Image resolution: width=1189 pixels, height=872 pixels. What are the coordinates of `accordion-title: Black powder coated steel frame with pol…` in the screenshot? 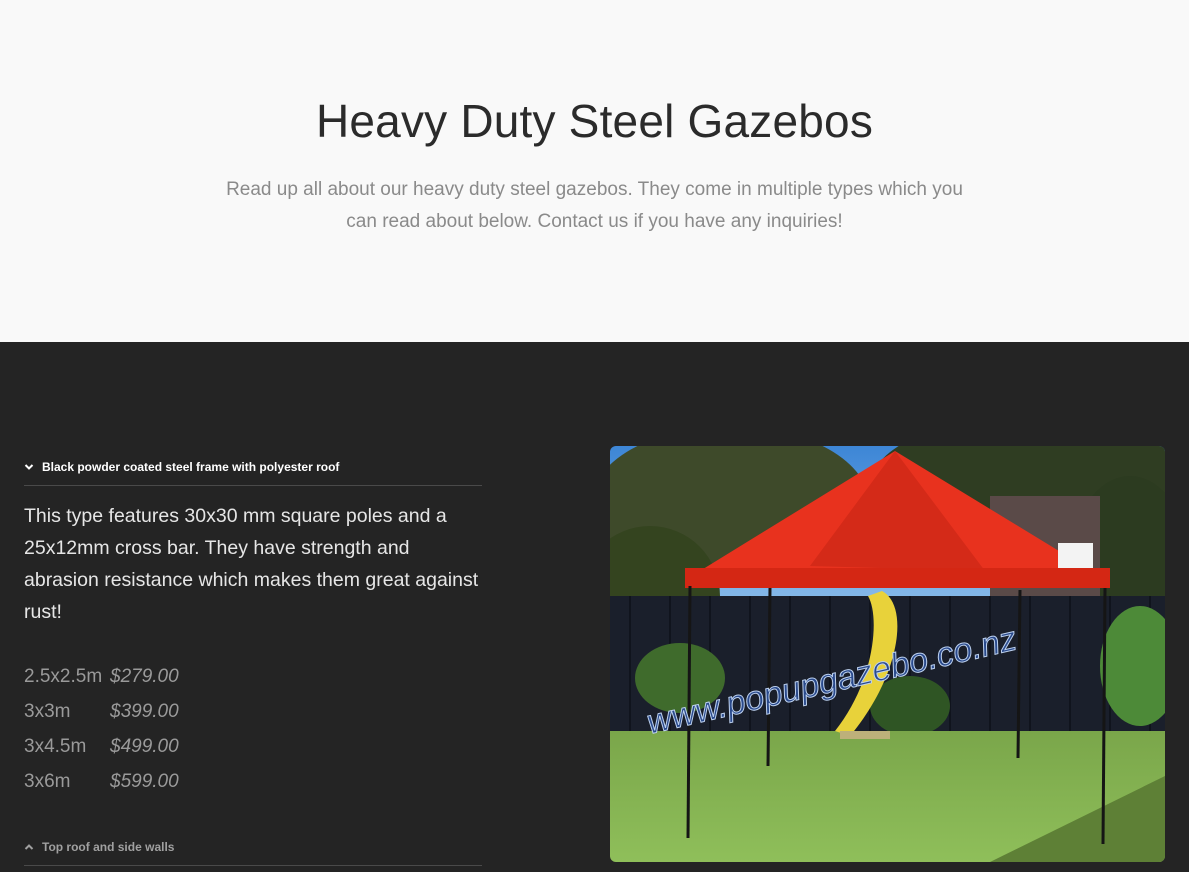 It's located at (191, 467).